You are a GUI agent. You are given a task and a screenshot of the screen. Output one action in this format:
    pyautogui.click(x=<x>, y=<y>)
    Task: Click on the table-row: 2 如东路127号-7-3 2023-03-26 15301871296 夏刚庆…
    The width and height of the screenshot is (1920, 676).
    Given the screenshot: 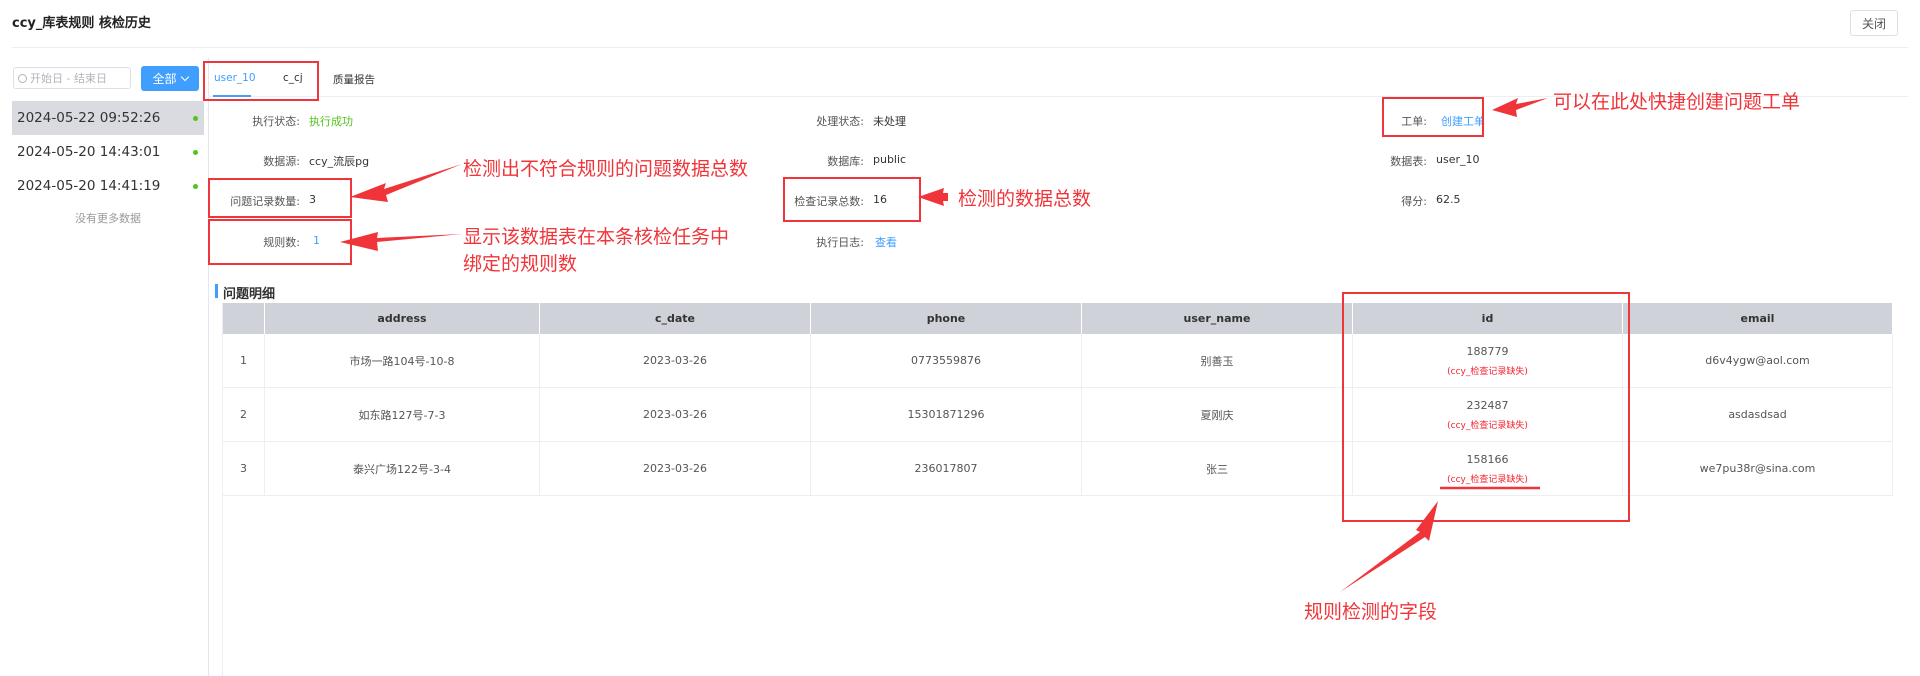 What is the action you would take?
    pyautogui.click(x=1057, y=414)
    